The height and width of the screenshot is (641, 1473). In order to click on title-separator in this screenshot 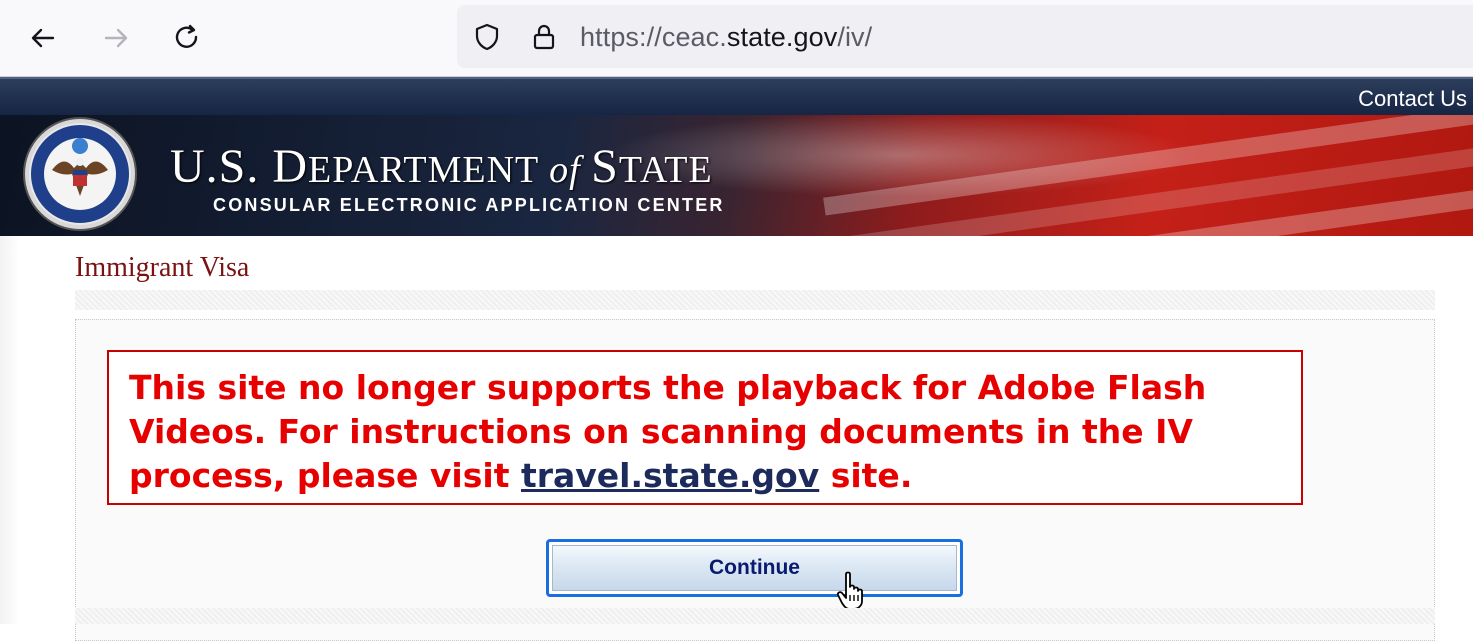, I will do `click(755, 300)`.